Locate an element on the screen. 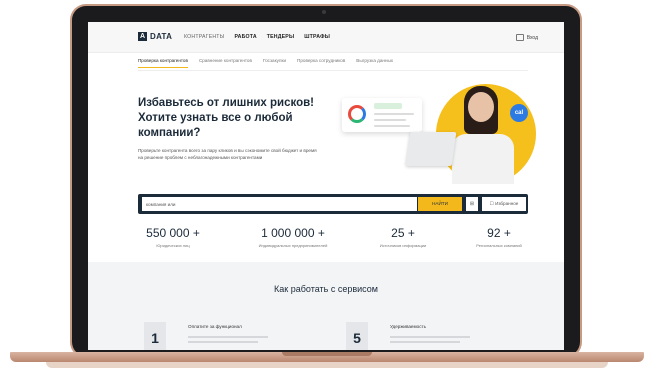 The height and width of the screenshot is (376, 654). logo-text: DATA is located at coordinates (161, 36).